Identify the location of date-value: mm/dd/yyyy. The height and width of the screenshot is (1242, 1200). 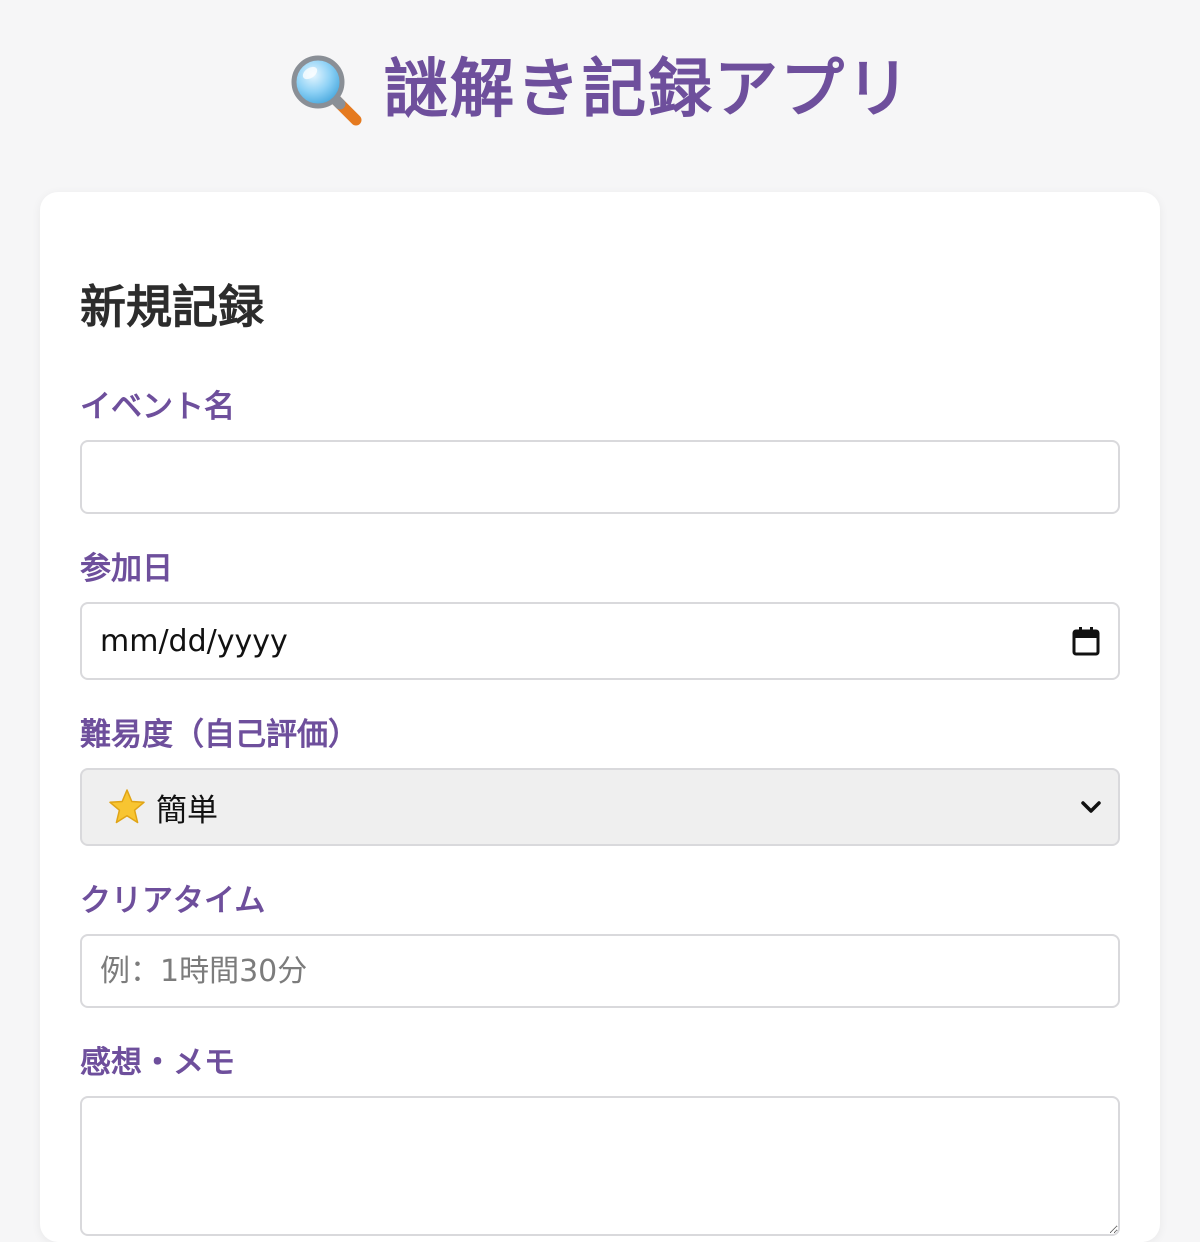
(194, 641).